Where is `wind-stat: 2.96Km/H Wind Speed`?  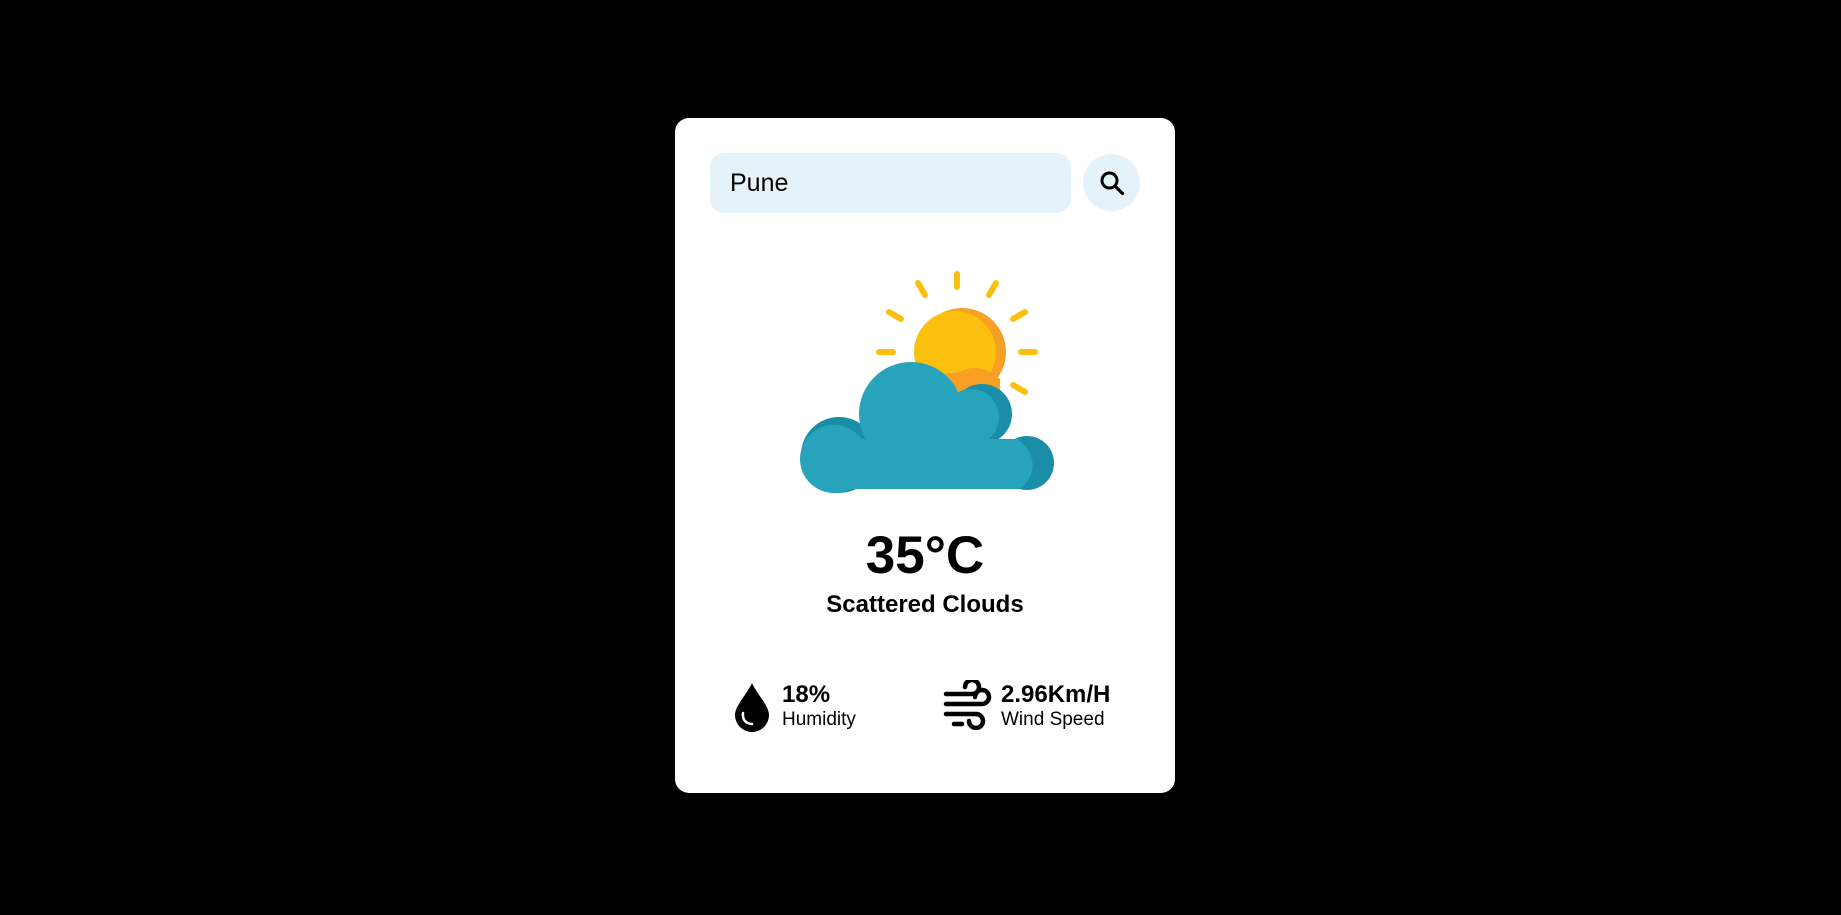
wind-stat: 2.96Km/H Wind Speed is located at coordinates (1042, 710).